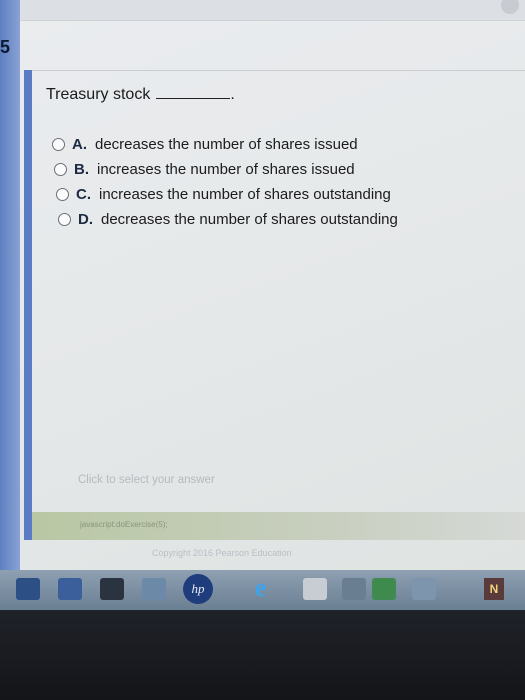 The width and height of the screenshot is (525, 700). I want to click on answer-blank, so click(193, 92).